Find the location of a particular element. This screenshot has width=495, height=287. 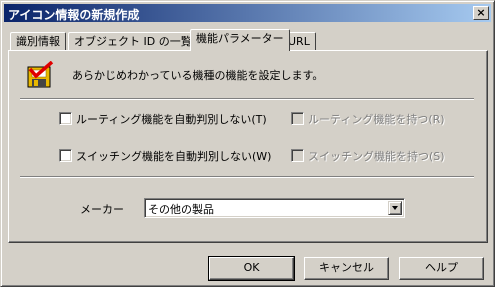

maker-select-value: その他の製品 is located at coordinates (181, 209).